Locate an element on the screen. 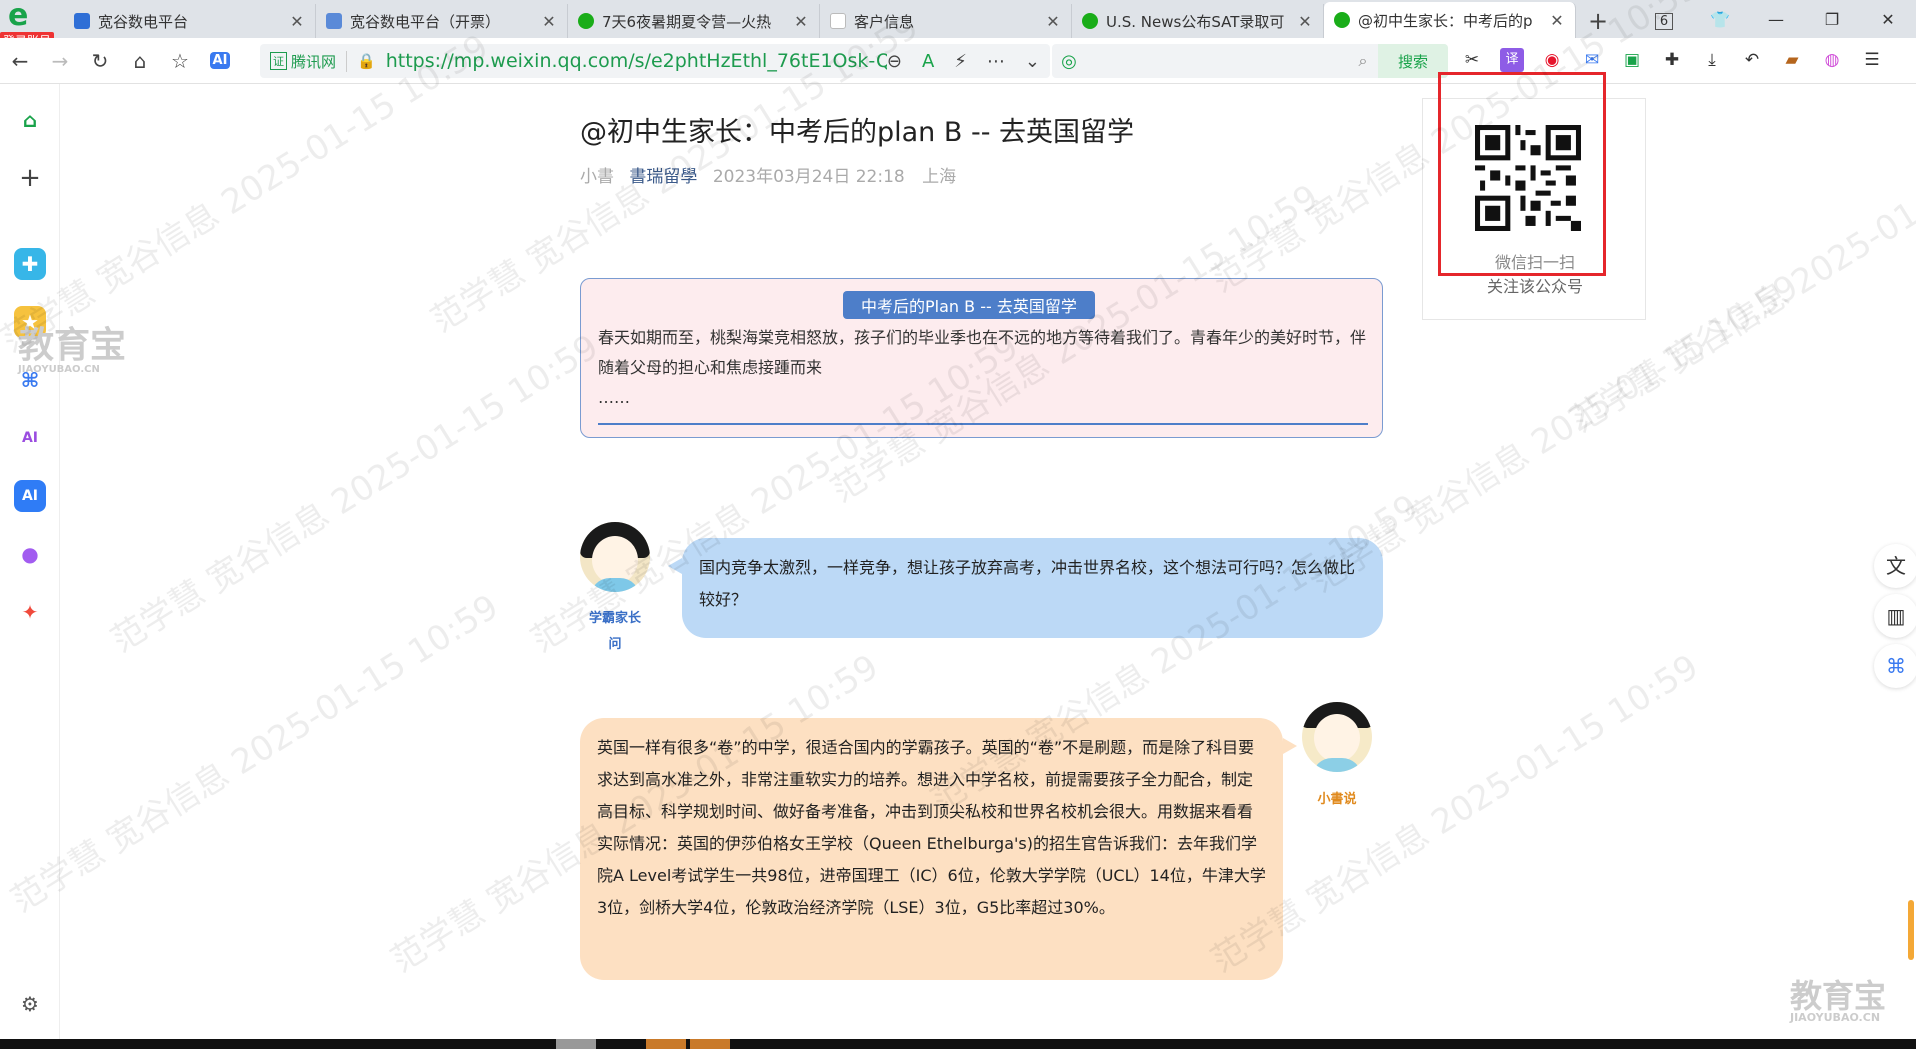 This screenshot has width=1916, height=1049. chart-icon is located at coordinates (82, 21).